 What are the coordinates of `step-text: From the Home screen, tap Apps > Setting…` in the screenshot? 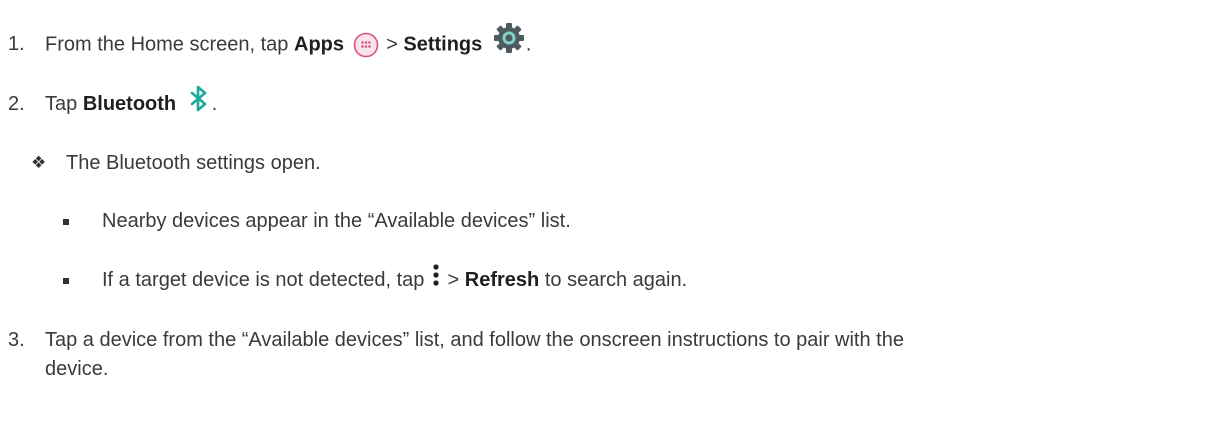 It's located at (288, 40).